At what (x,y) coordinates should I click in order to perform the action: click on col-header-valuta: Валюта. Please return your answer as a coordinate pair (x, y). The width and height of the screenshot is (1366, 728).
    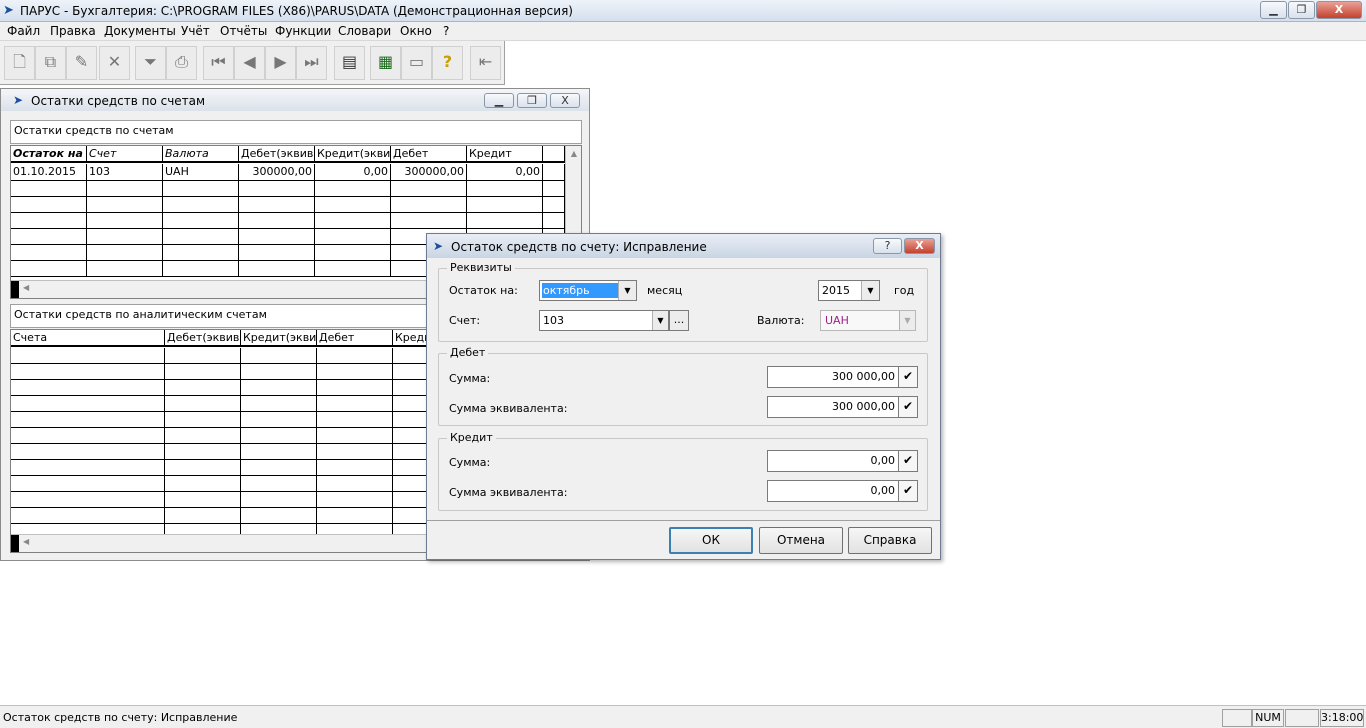
    Looking at the image, I should click on (201, 154).